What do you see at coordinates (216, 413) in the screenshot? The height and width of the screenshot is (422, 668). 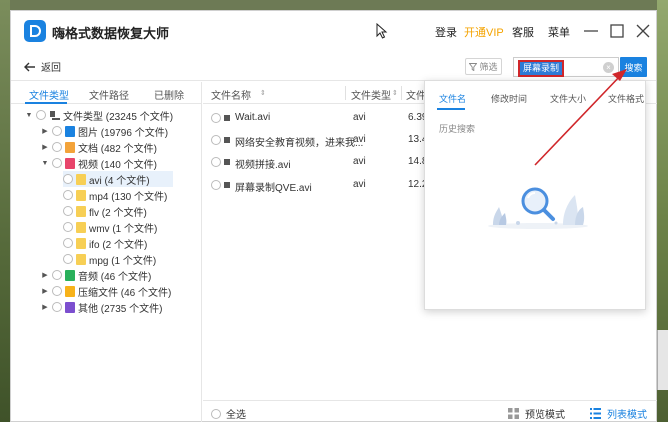 I see `select-all-radio` at bounding box center [216, 413].